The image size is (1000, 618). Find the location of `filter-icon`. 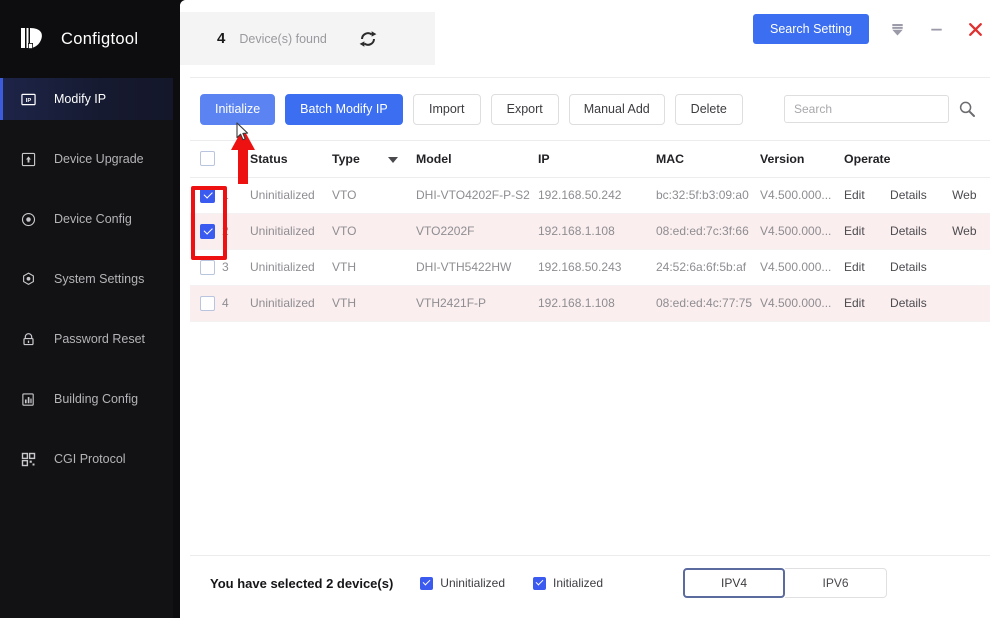

filter-icon is located at coordinates (897, 29).